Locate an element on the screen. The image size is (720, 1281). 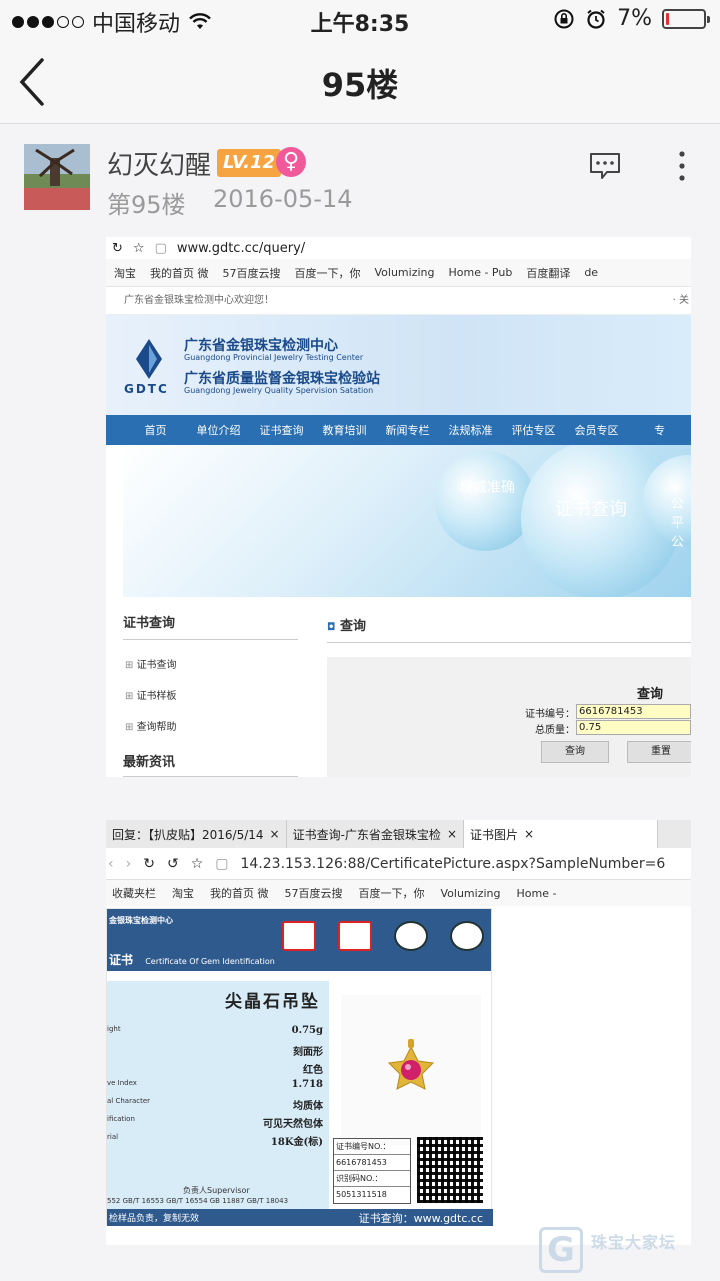
form-heading: 查询 is located at coordinates (650, 694).